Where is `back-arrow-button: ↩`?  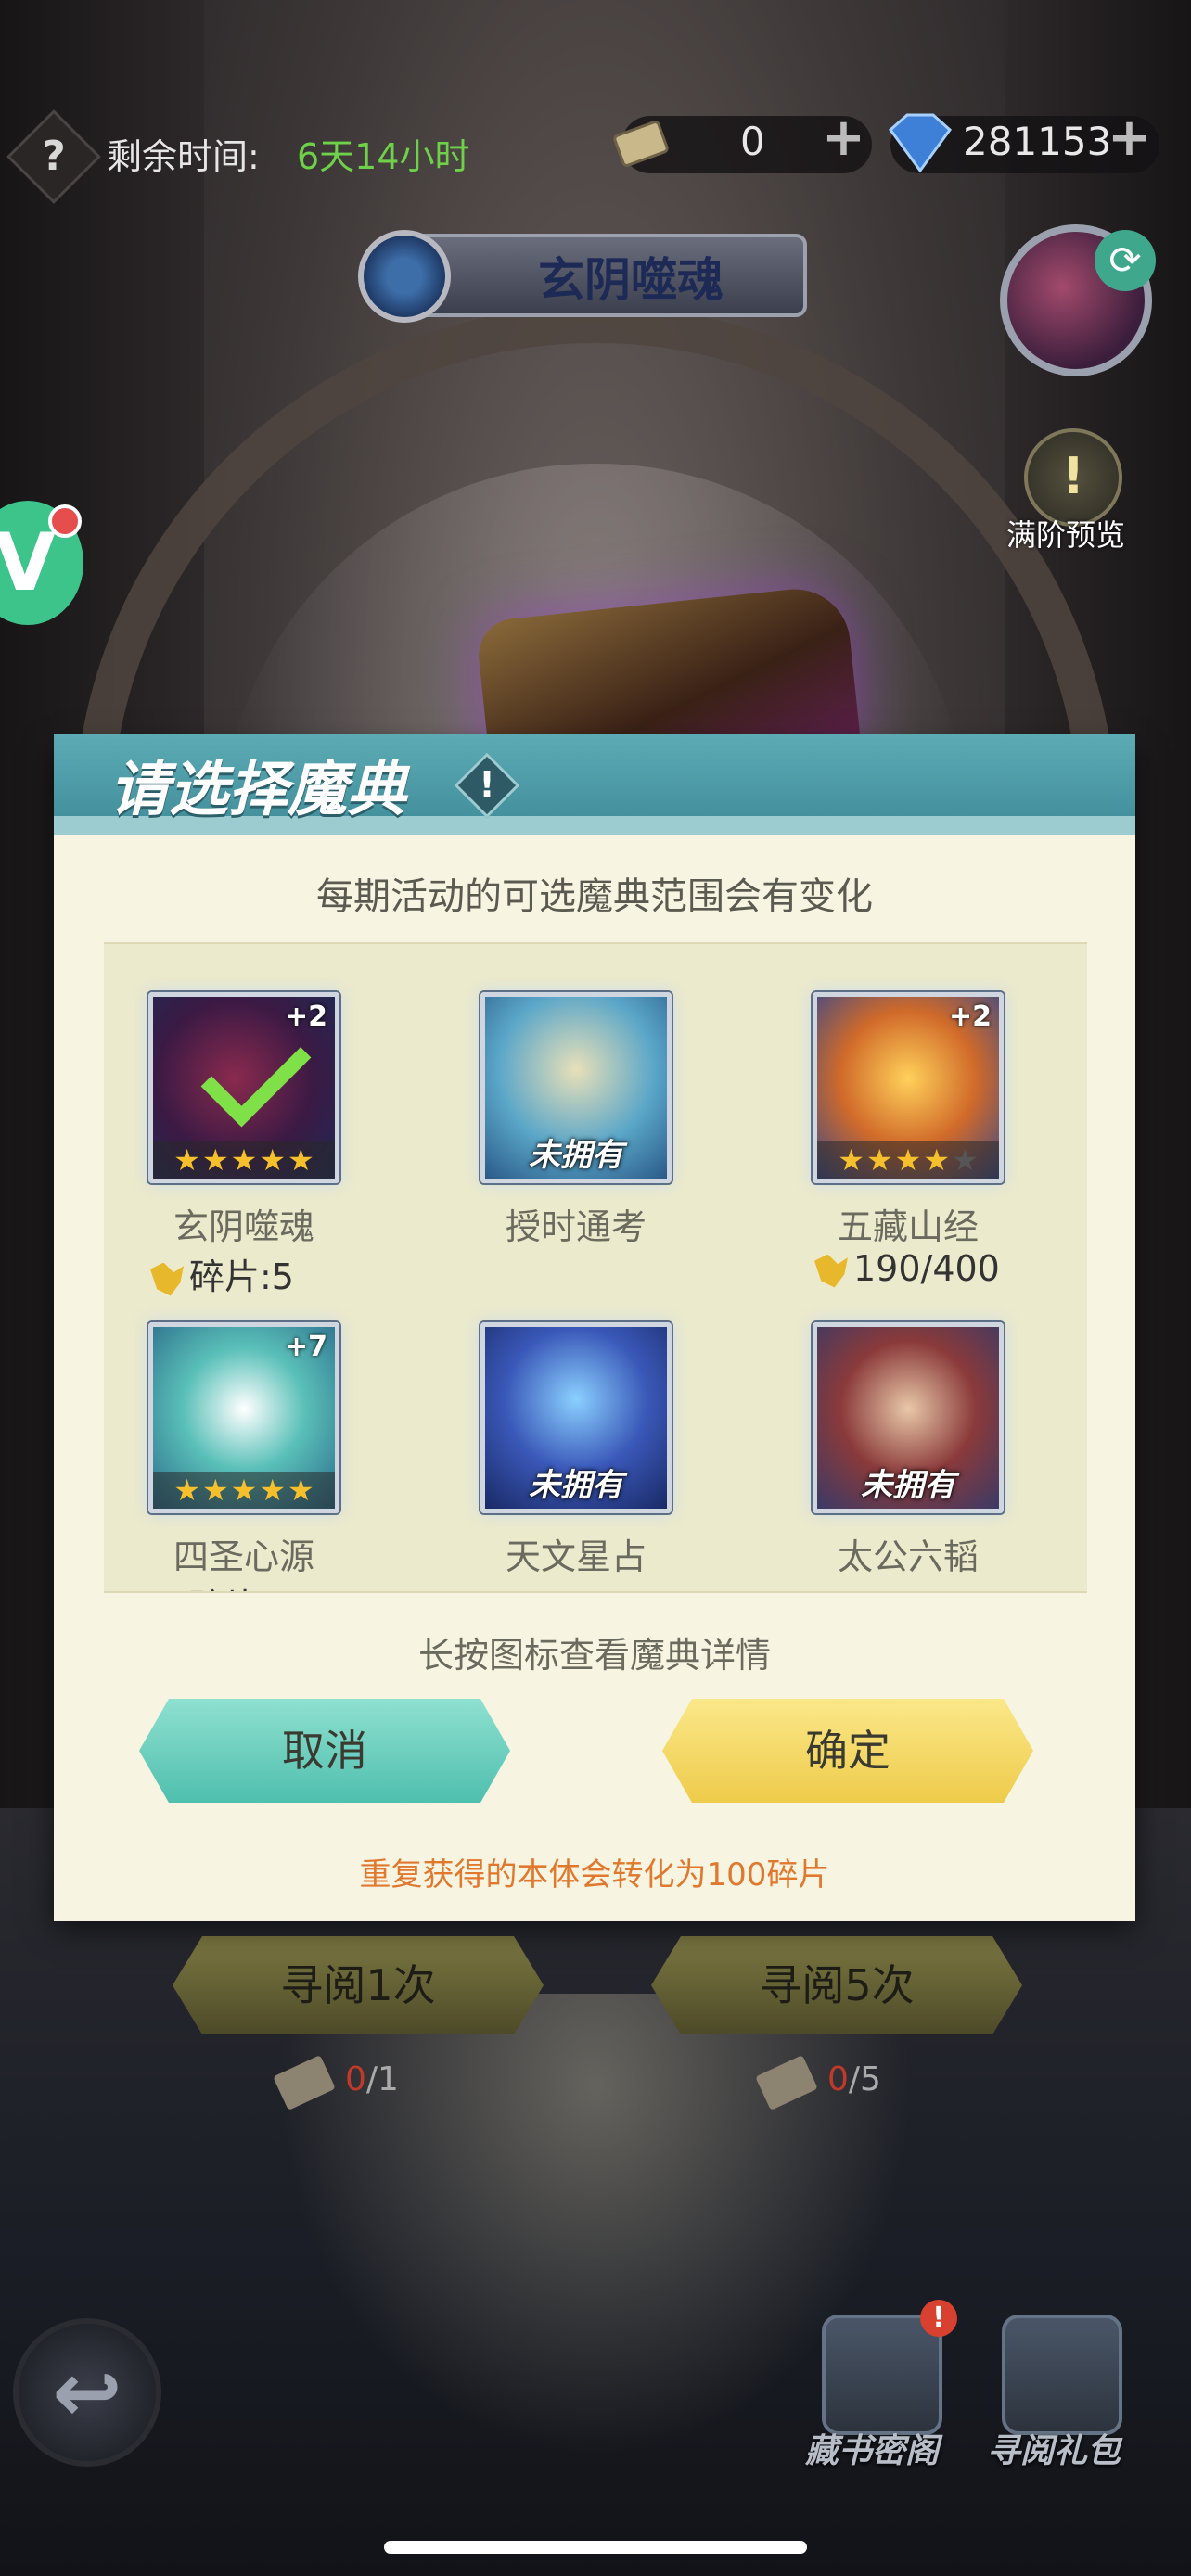 back-arrow-button: ↩ is located at coordinates (87, 2393).